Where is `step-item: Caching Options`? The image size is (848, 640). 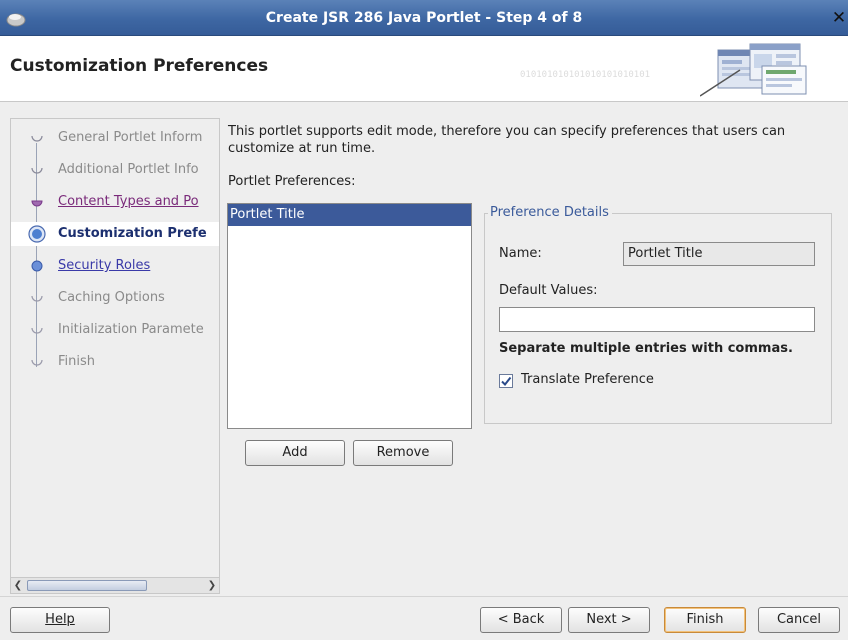 step-item: Caching Options is located at coordinates (115, 298).